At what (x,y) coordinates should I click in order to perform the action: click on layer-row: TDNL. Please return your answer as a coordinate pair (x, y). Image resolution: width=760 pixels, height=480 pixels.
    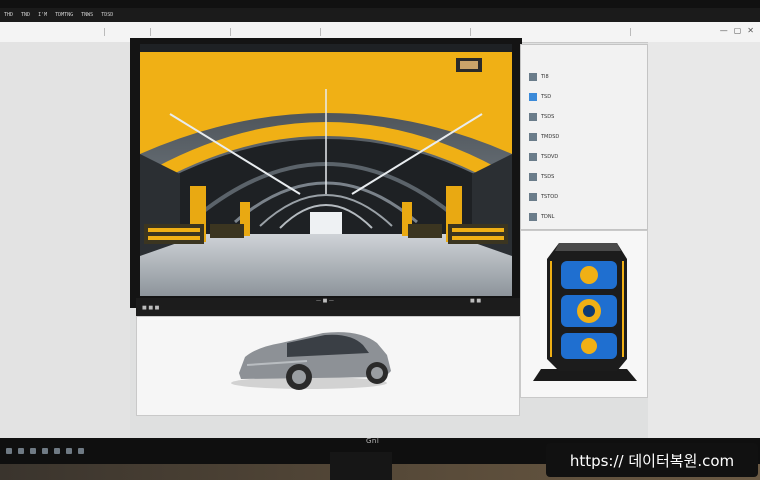
    Looking at the image, I should click on (585, 217).